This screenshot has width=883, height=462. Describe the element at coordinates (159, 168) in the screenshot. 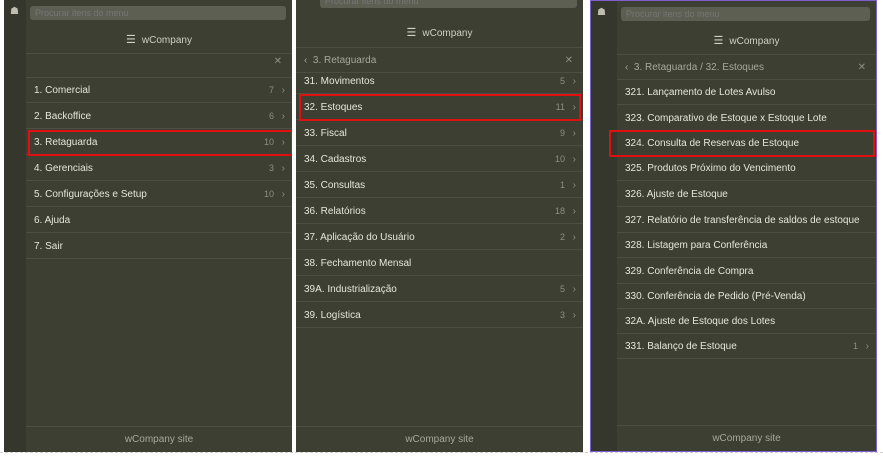

I see `menu-item-gerenciais: 4. Gerenciais 3 ›` at that location.